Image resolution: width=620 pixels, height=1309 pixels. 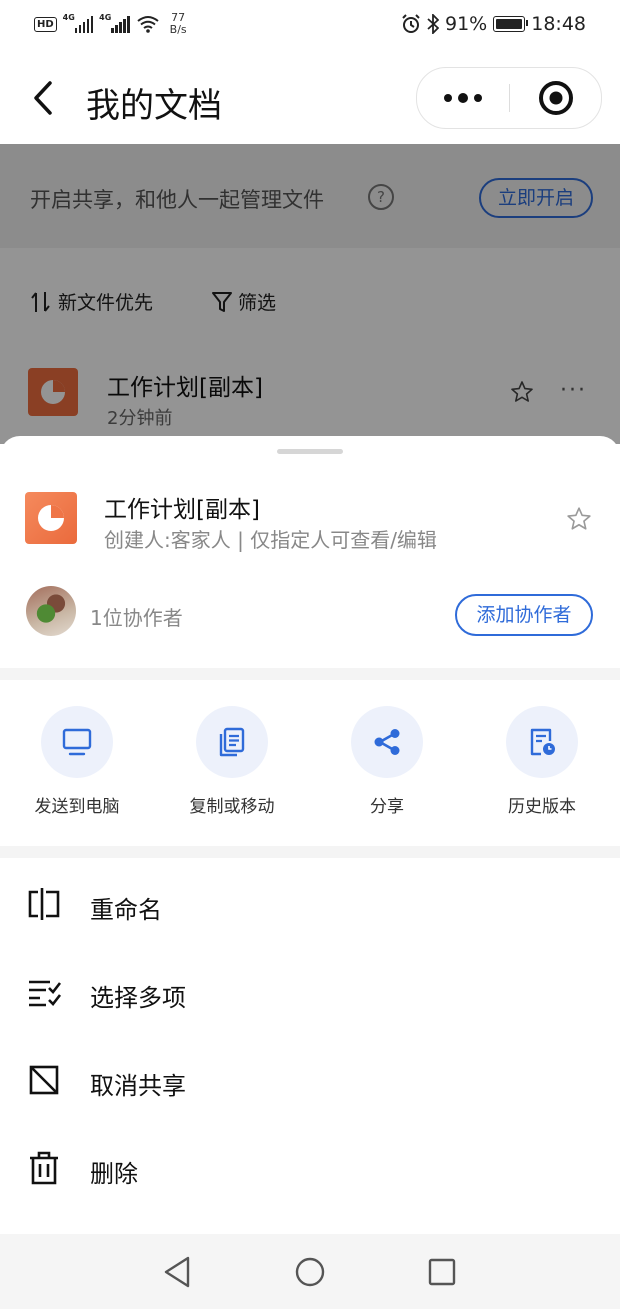 I want to click on rename-menu-item: 重命名, so click(x=310, y=904).